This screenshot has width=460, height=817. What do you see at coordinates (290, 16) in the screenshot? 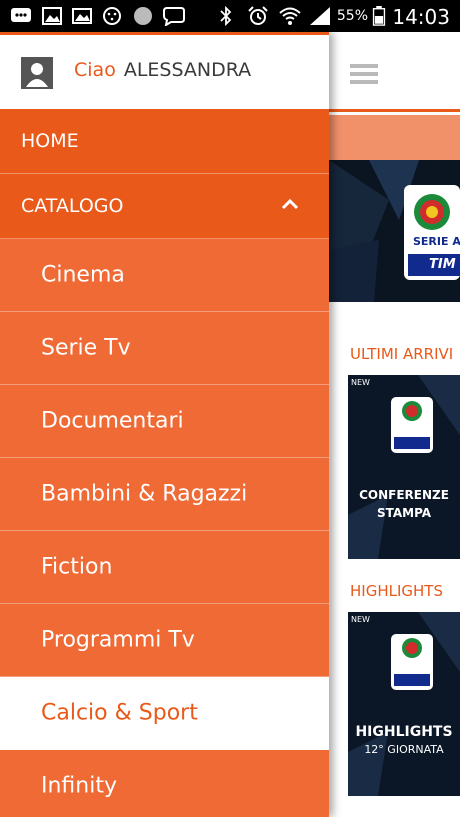
I see `wifi-icon` at bounding box center [290, 16].